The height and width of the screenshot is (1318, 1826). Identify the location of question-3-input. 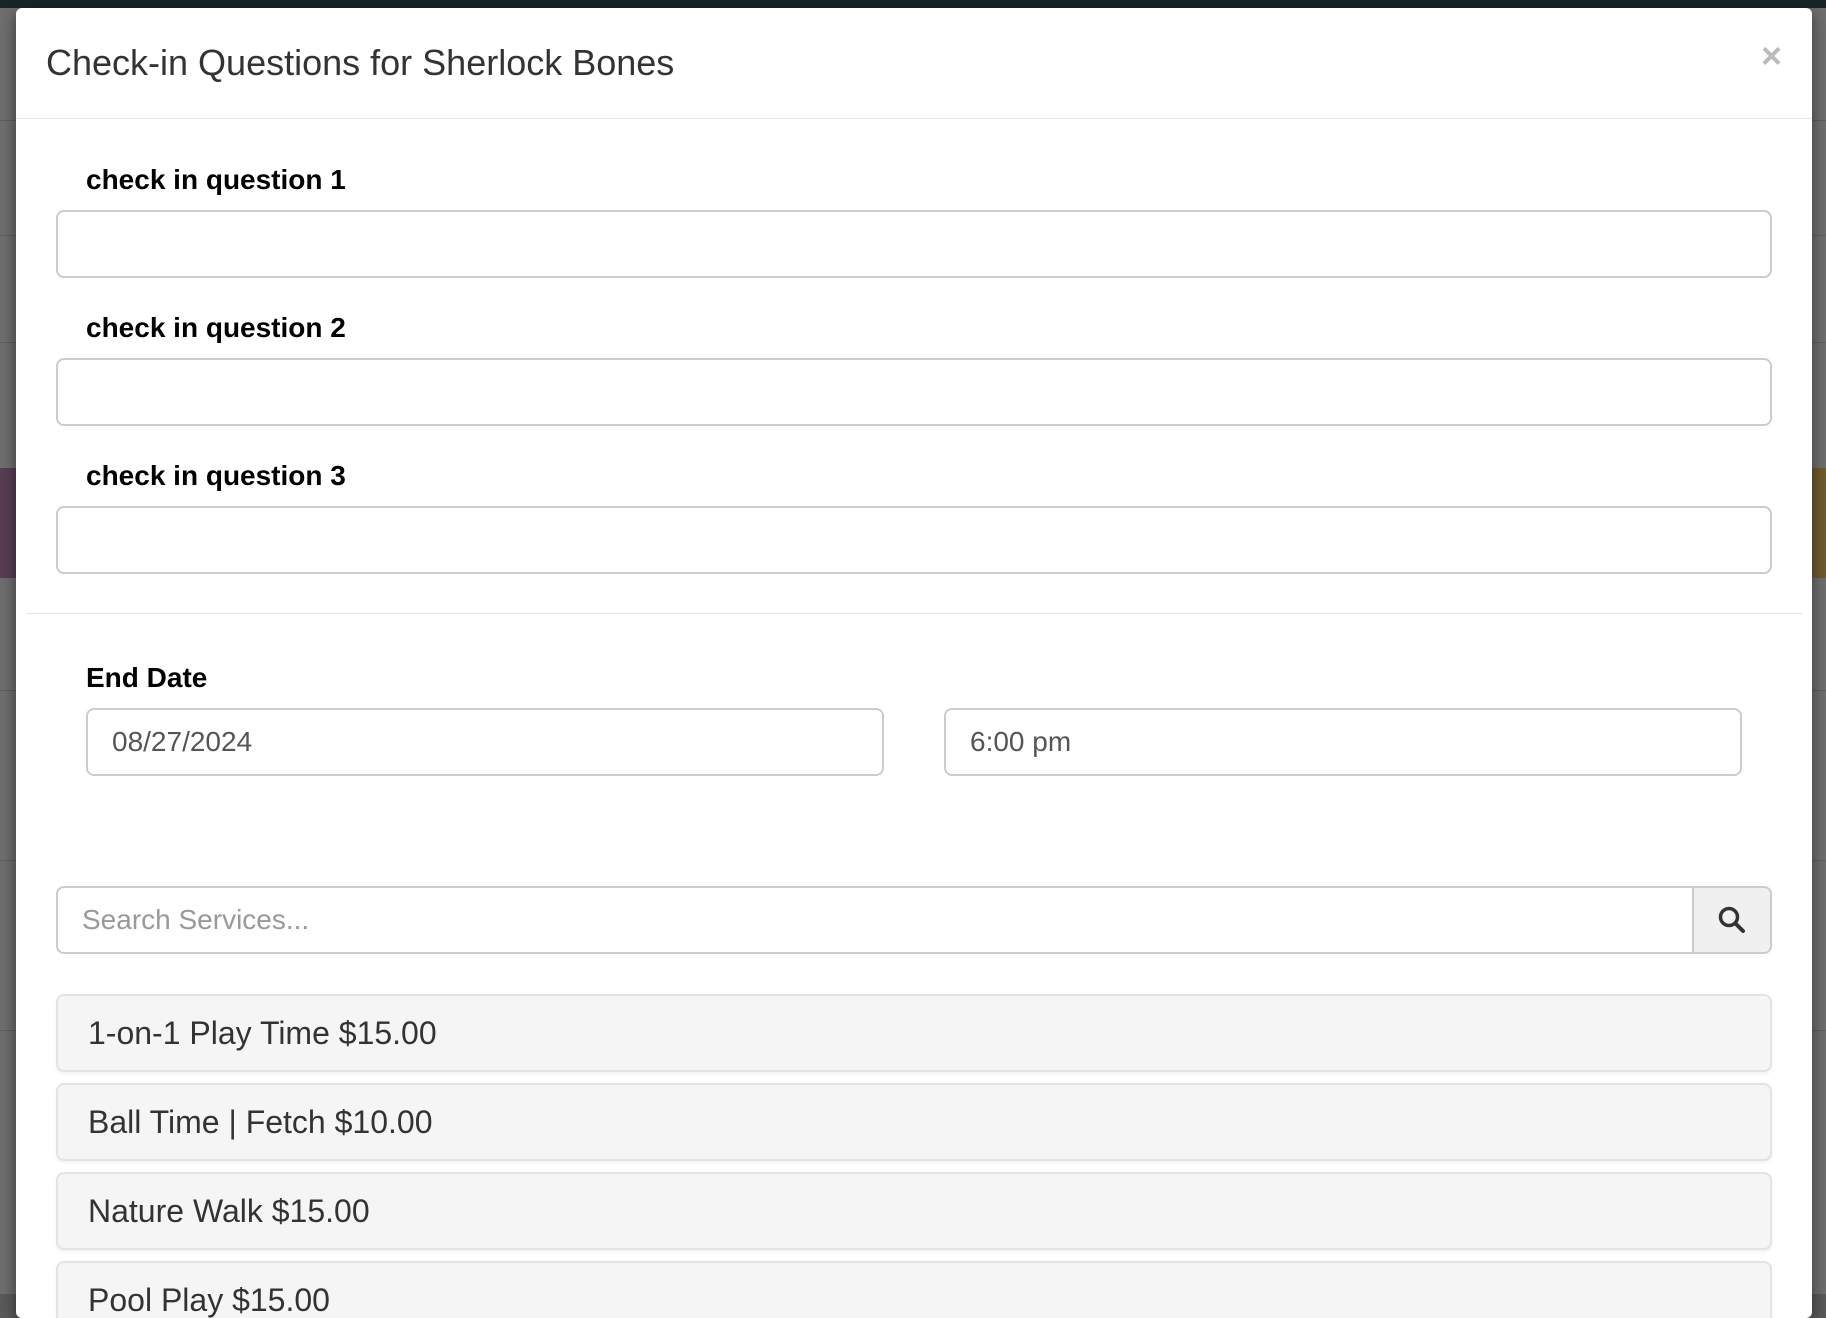
(914, 540).